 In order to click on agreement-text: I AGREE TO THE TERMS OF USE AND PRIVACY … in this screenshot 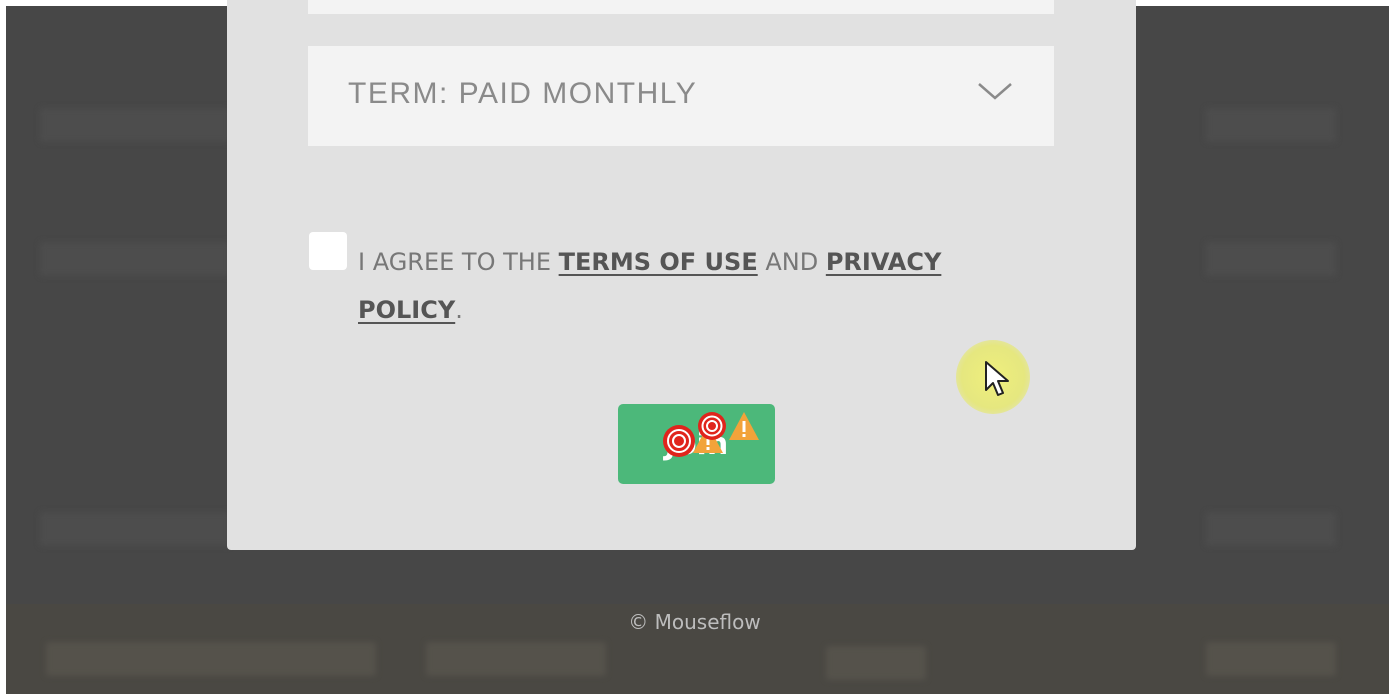, I will do `click(678, 286)`.